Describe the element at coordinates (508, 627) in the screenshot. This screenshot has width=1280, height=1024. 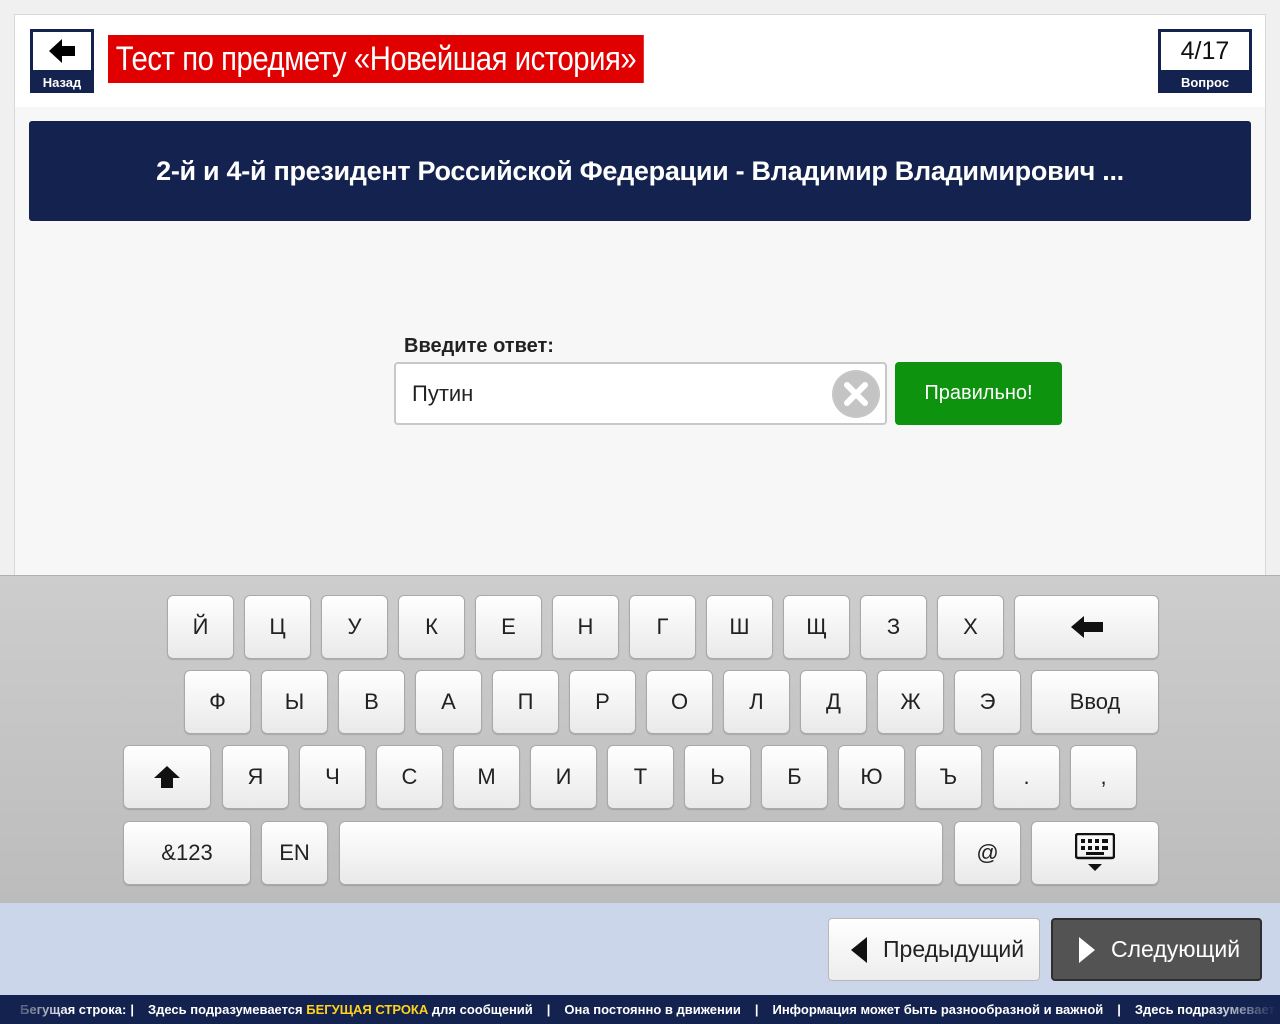
I see `key: Е` at that location.